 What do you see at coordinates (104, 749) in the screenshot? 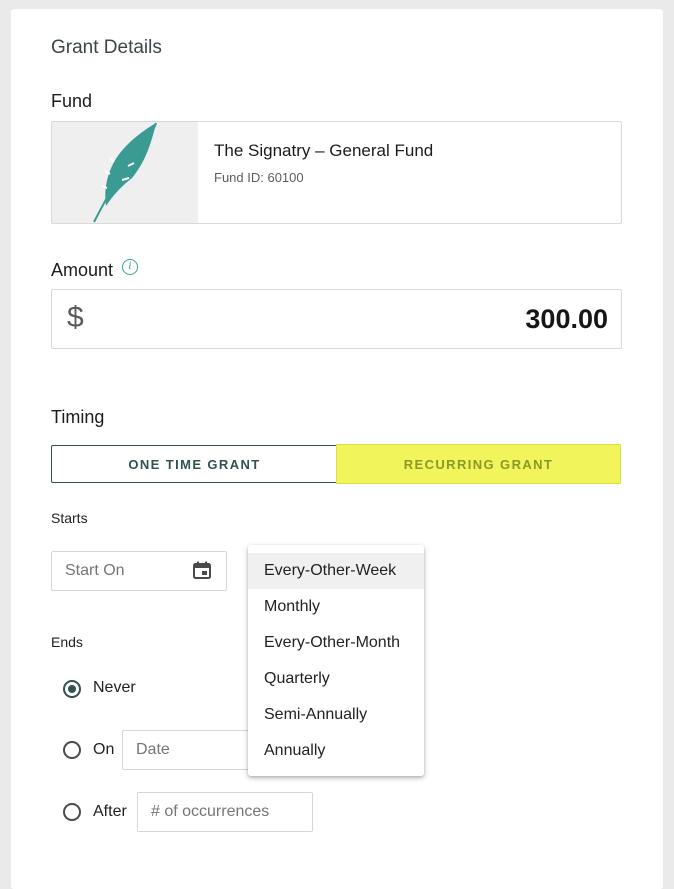
I see `radio-on-label: On` at bounding box center [104, 749].